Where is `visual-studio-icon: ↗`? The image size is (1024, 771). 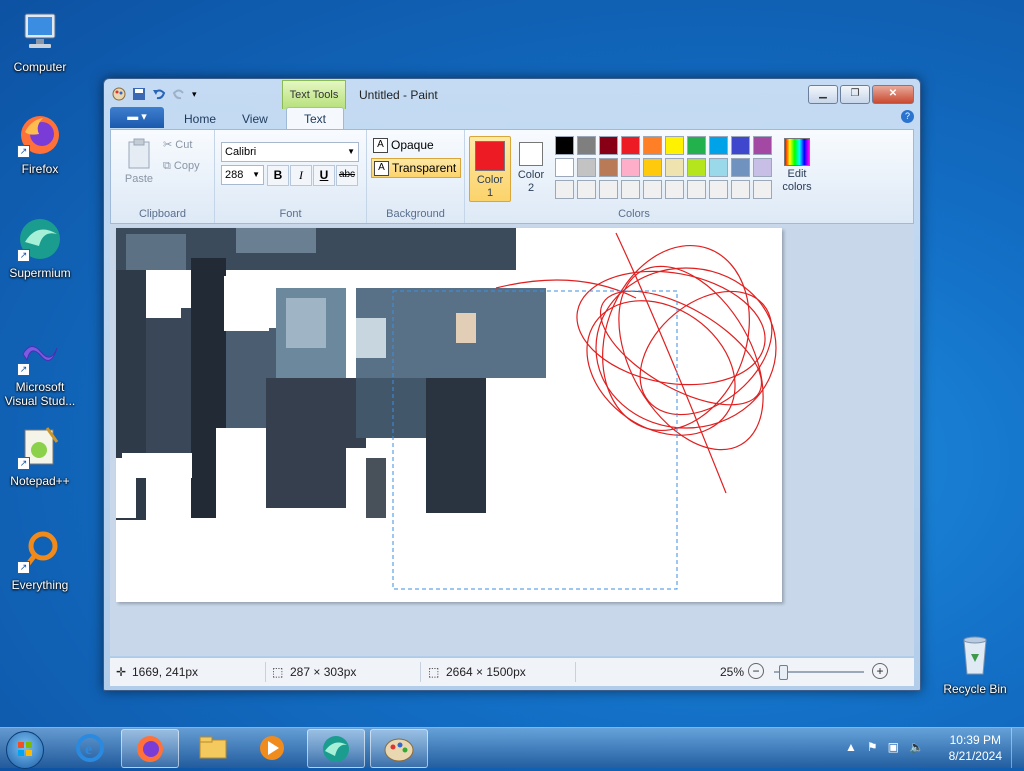
visual-studio-icon: ↗ is located at coordinates (40, 353).